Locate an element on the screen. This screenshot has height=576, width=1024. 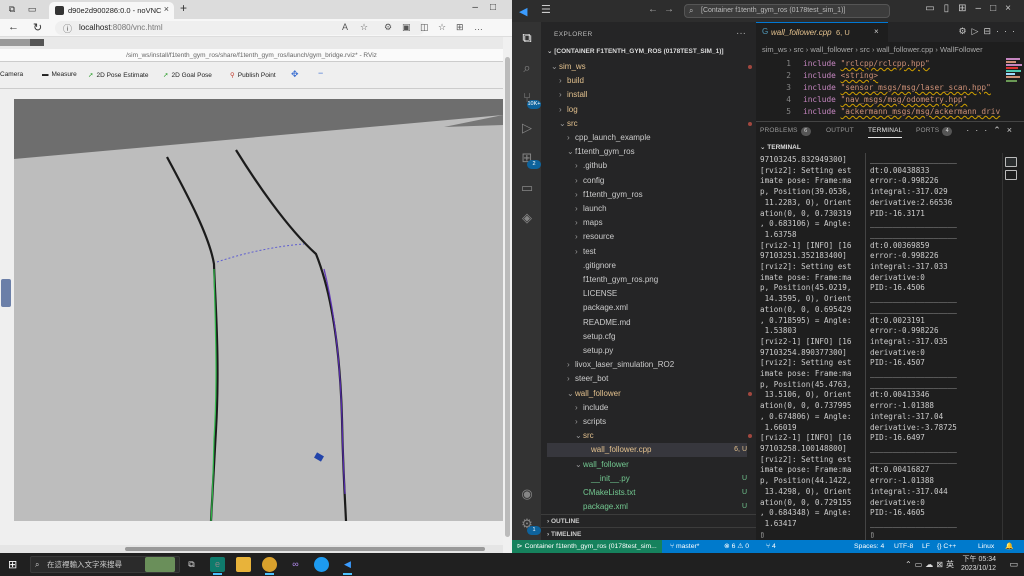
run-debug-icon: ▷ is located at coordinates (527, 128).